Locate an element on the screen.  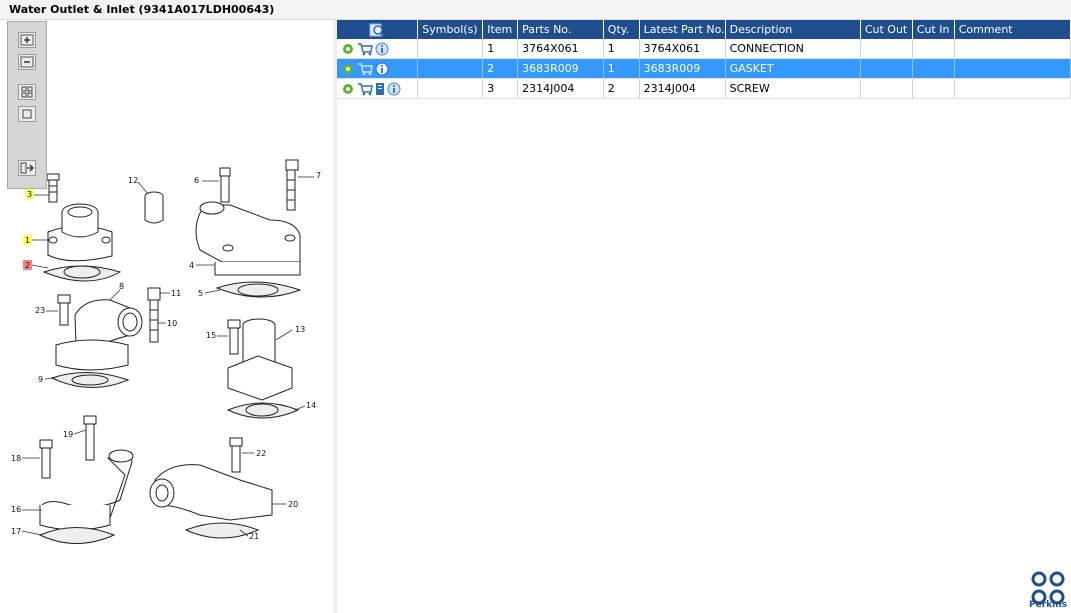
fit-all-button is located at coordinates (27, 92).